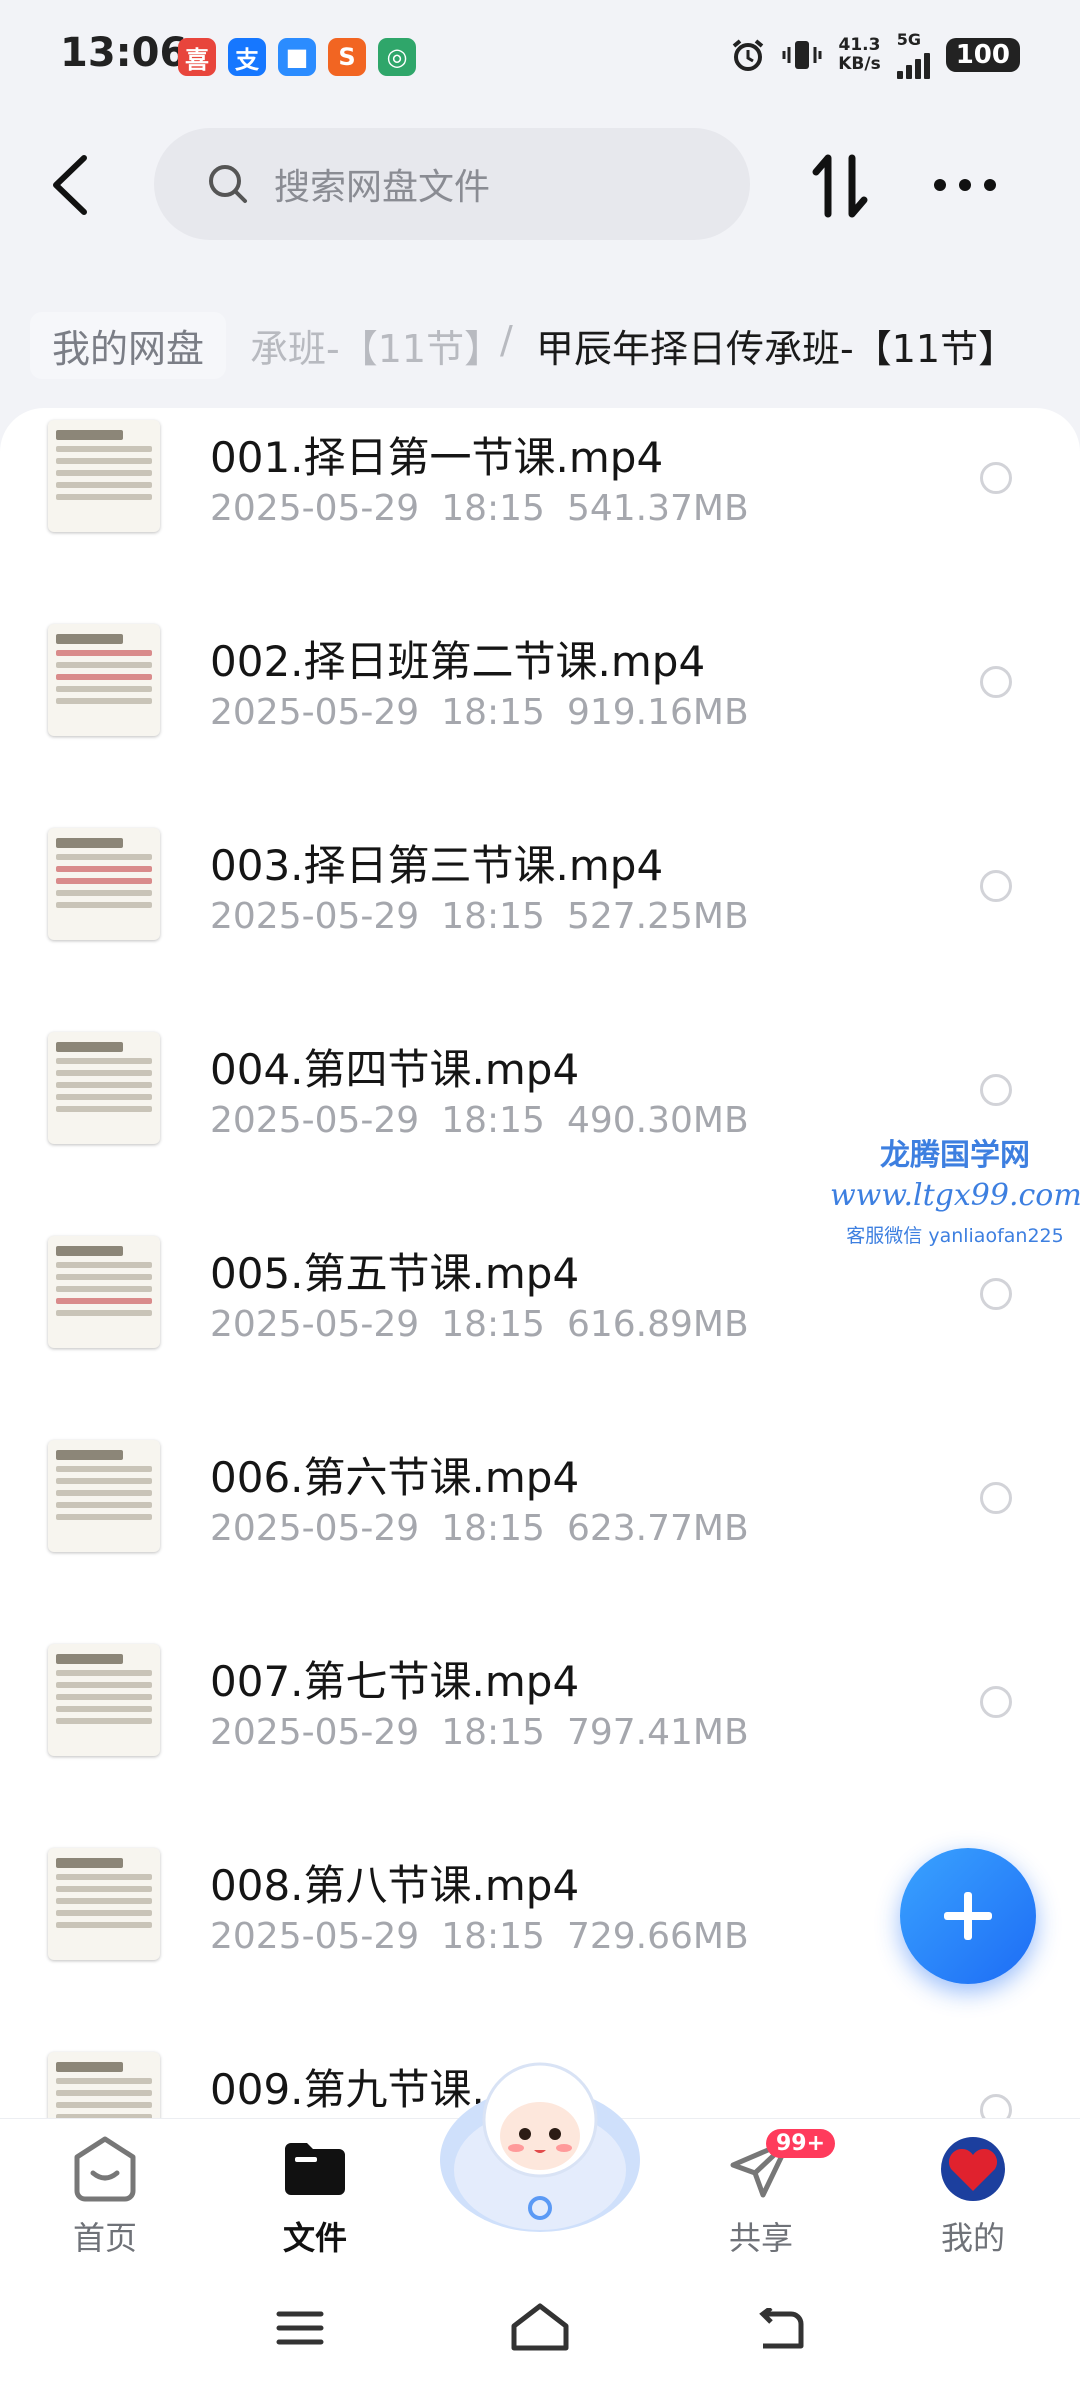  Describe the element at coordinates (973, 2169) in the screenshot. I see `heart-avatar-icon` at that location.